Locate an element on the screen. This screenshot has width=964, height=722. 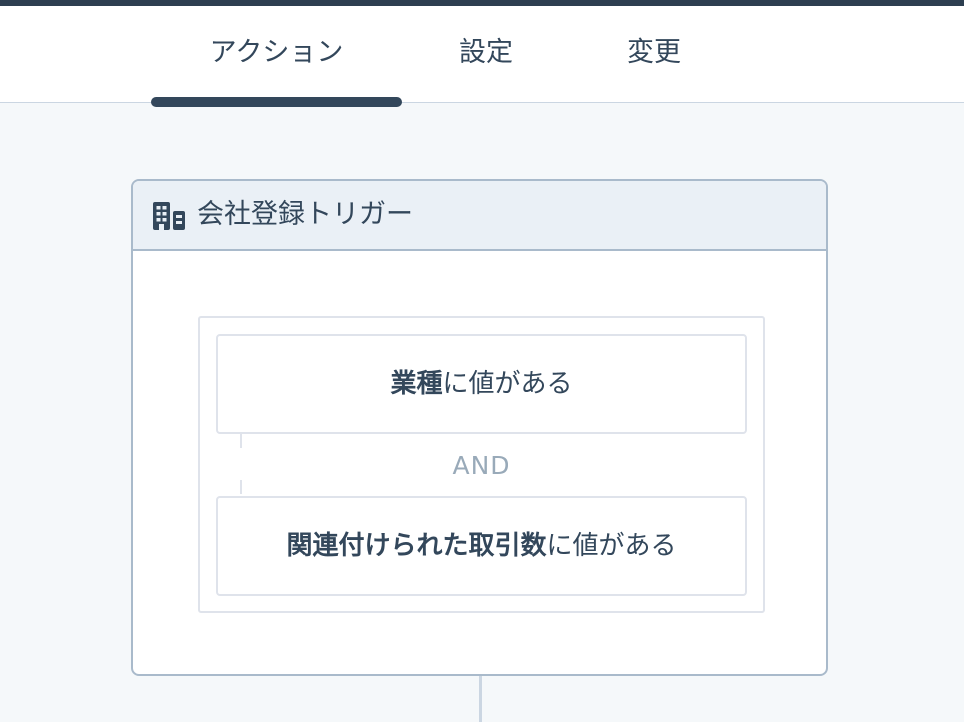
filter-condition-industry: 業種に値がある is located at coordinates (481, 384).